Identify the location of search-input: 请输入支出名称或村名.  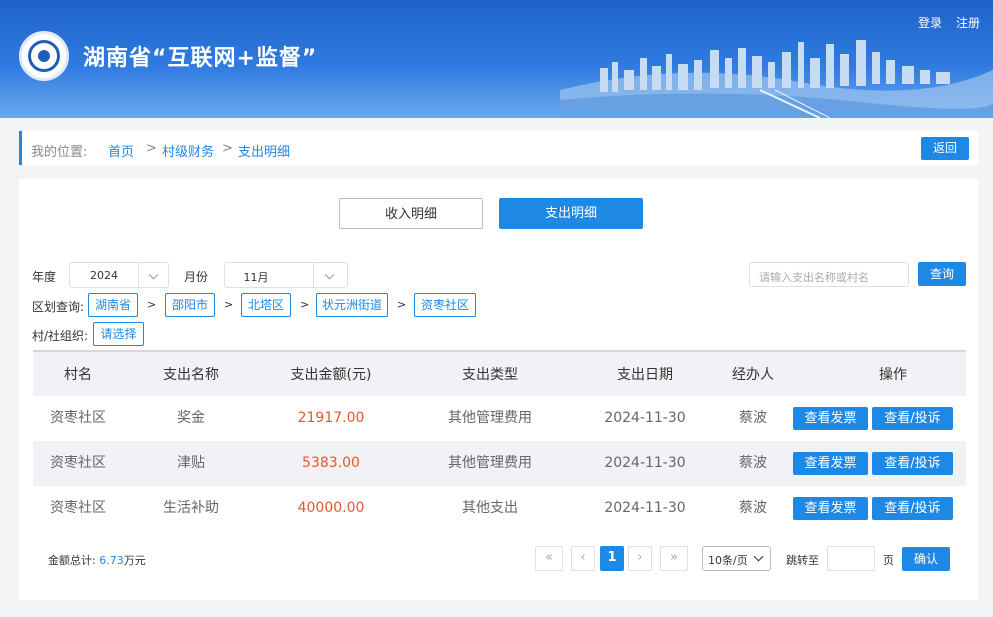
(829, 274).